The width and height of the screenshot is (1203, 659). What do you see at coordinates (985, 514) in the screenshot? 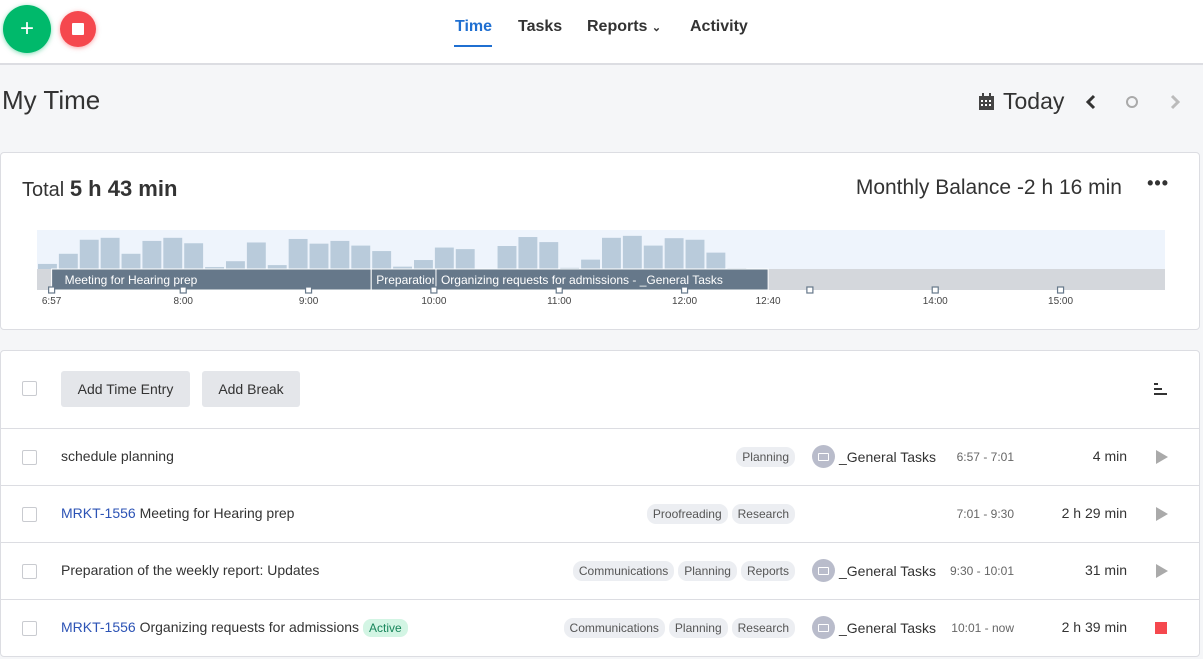
I see `time-range: 7:01 - 9:30` at bounding box center [985, 514].